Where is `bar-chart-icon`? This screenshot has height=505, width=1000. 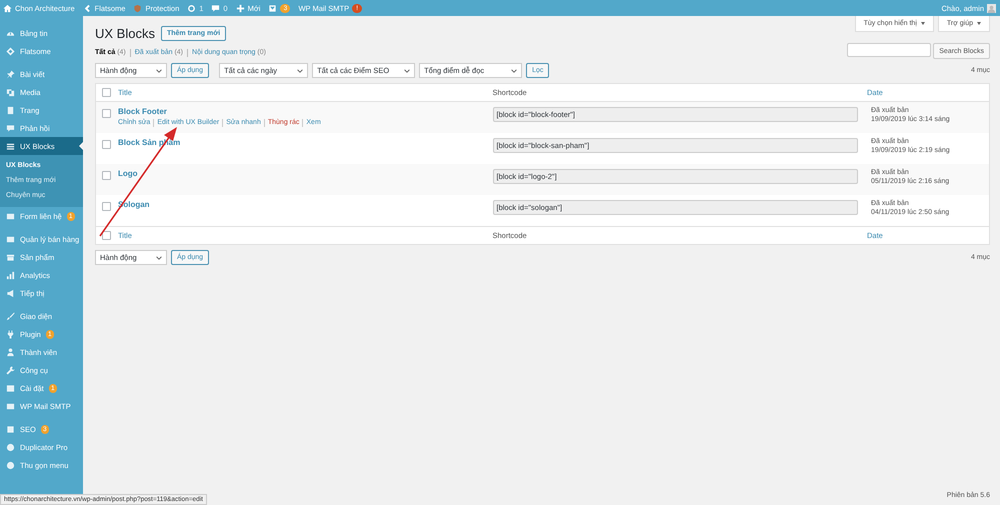 bar-chart-icon is located at coordinates (10, 275).